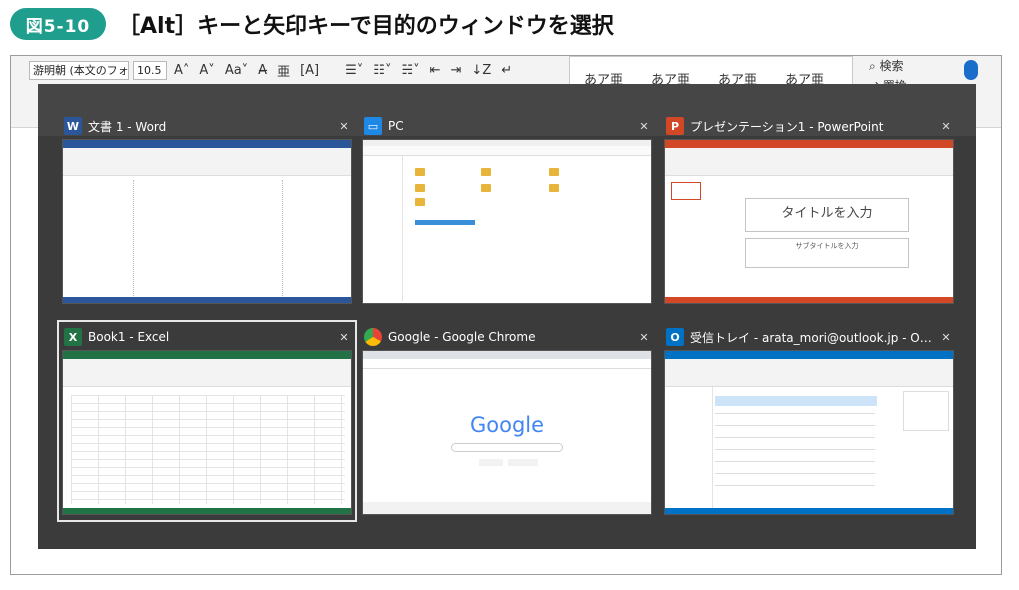 The height and width of the screenshot is (590, 1019). I want to click on tile-header: P プレゼンテーション1 - PowerPoint ✕, so click(809, 126).